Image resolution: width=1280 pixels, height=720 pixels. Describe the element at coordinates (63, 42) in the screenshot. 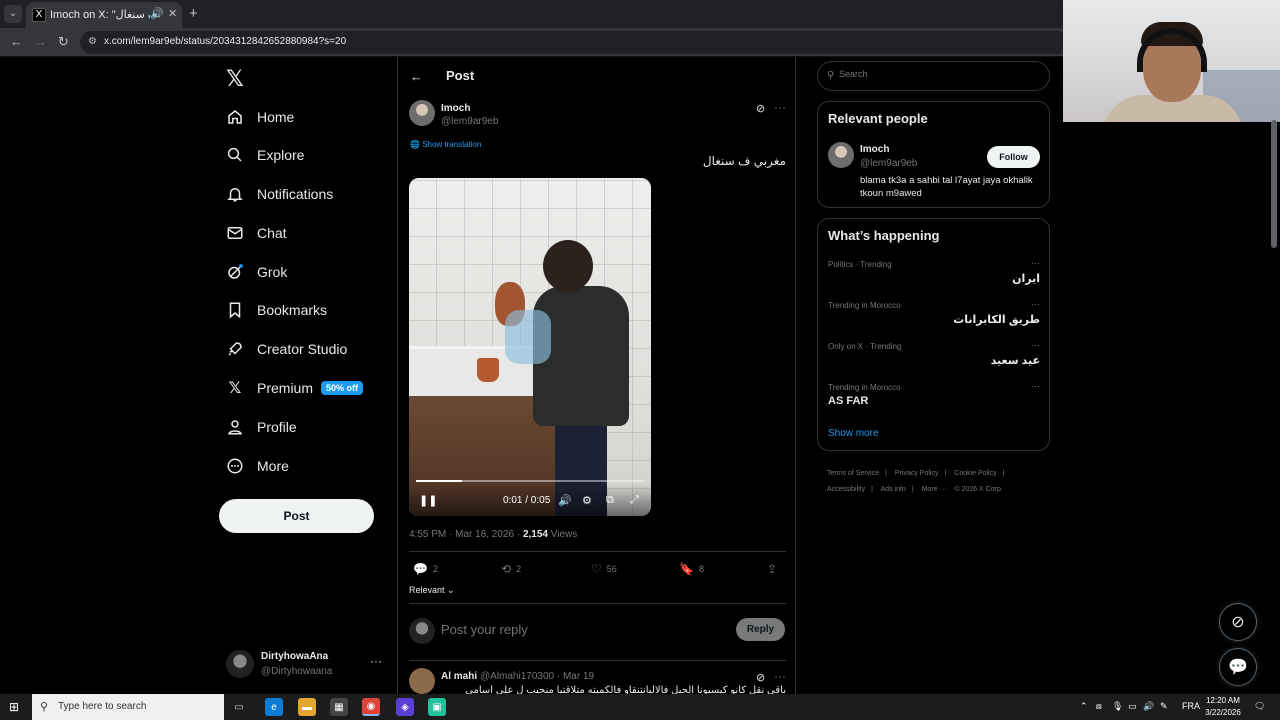

I see `reload-icon: ↻` at that location.